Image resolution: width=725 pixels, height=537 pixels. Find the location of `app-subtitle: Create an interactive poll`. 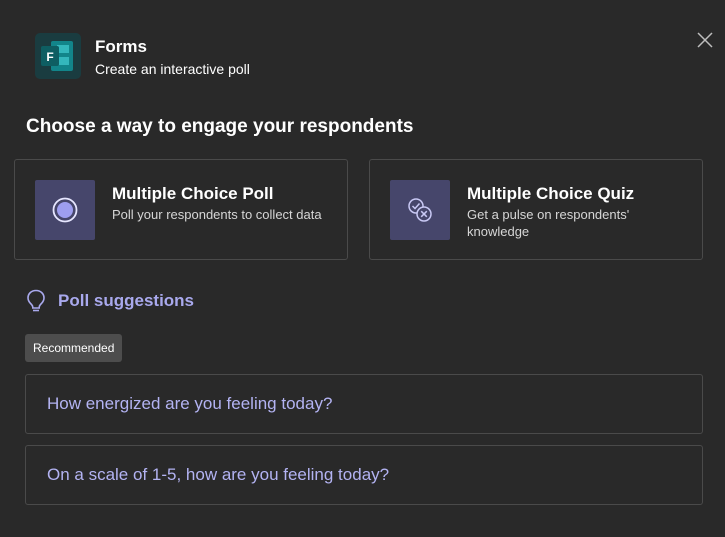

app-subtitle: Create an interactive poll is located at coordinates (172, 69).